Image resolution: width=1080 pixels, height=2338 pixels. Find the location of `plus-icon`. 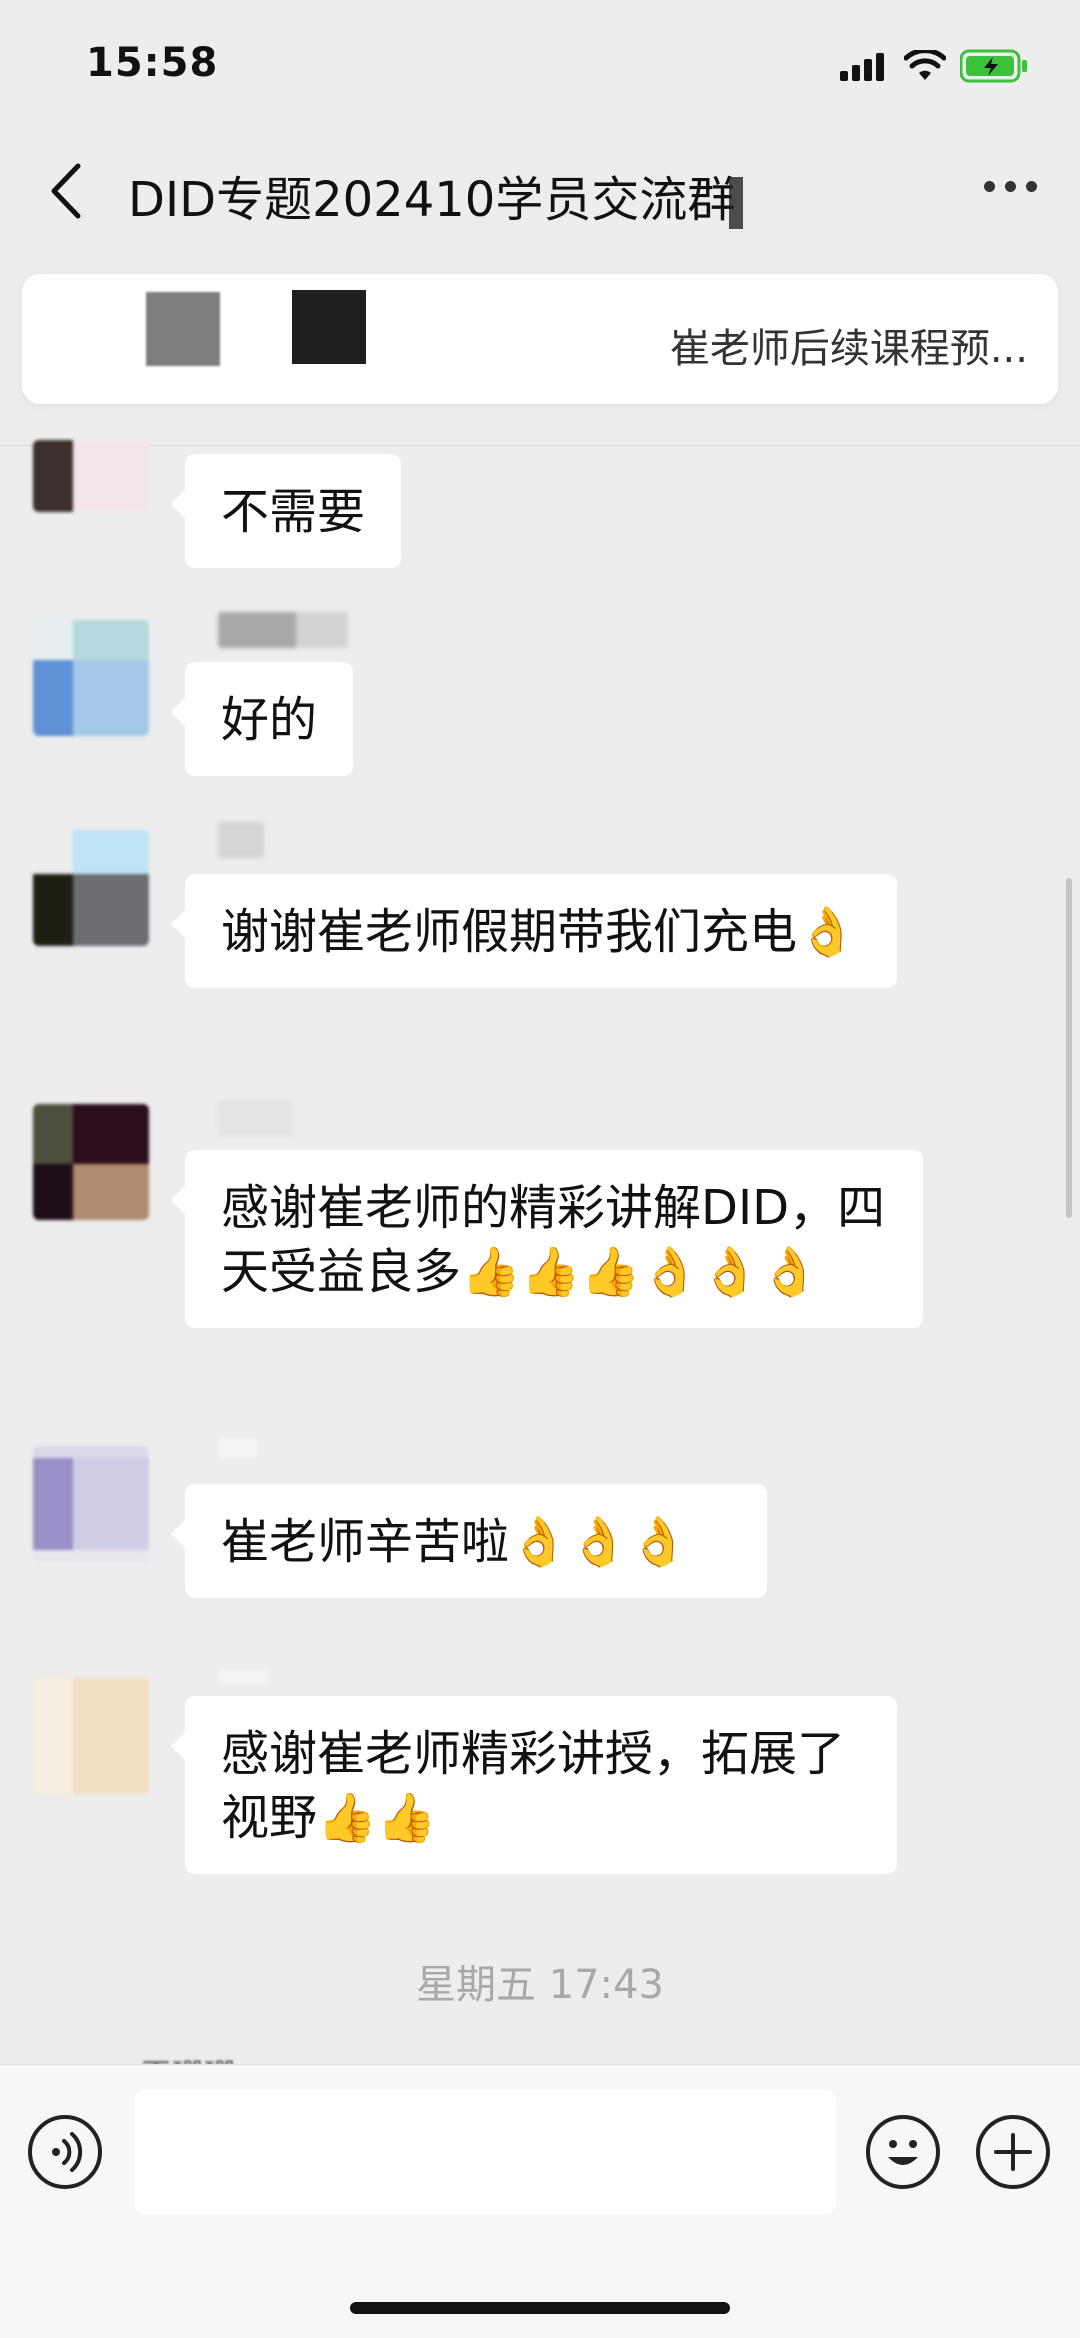

plus-icon is located at coordinates (1013, 2152).